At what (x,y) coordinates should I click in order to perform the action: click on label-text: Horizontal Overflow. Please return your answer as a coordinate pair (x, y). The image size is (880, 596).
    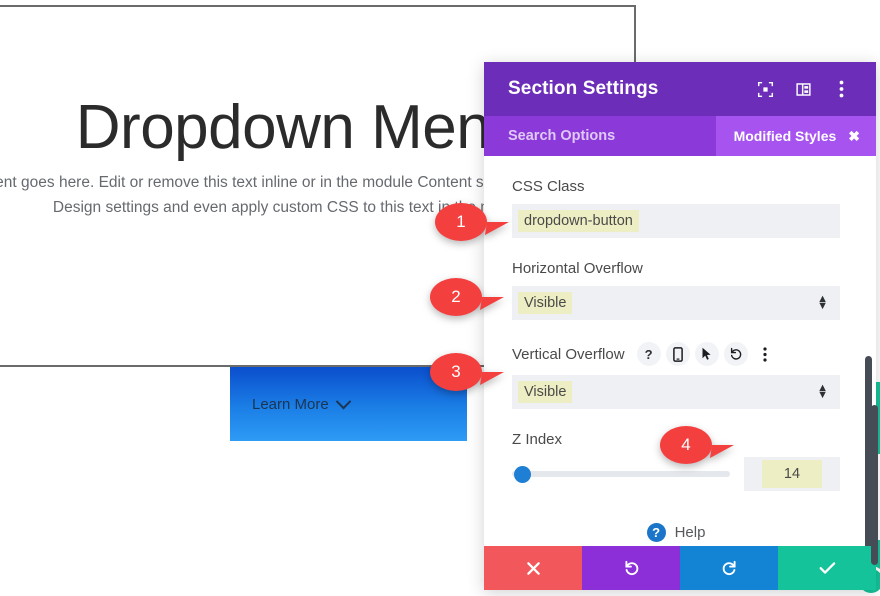
    Looking at the image, I should click on (577, 268).